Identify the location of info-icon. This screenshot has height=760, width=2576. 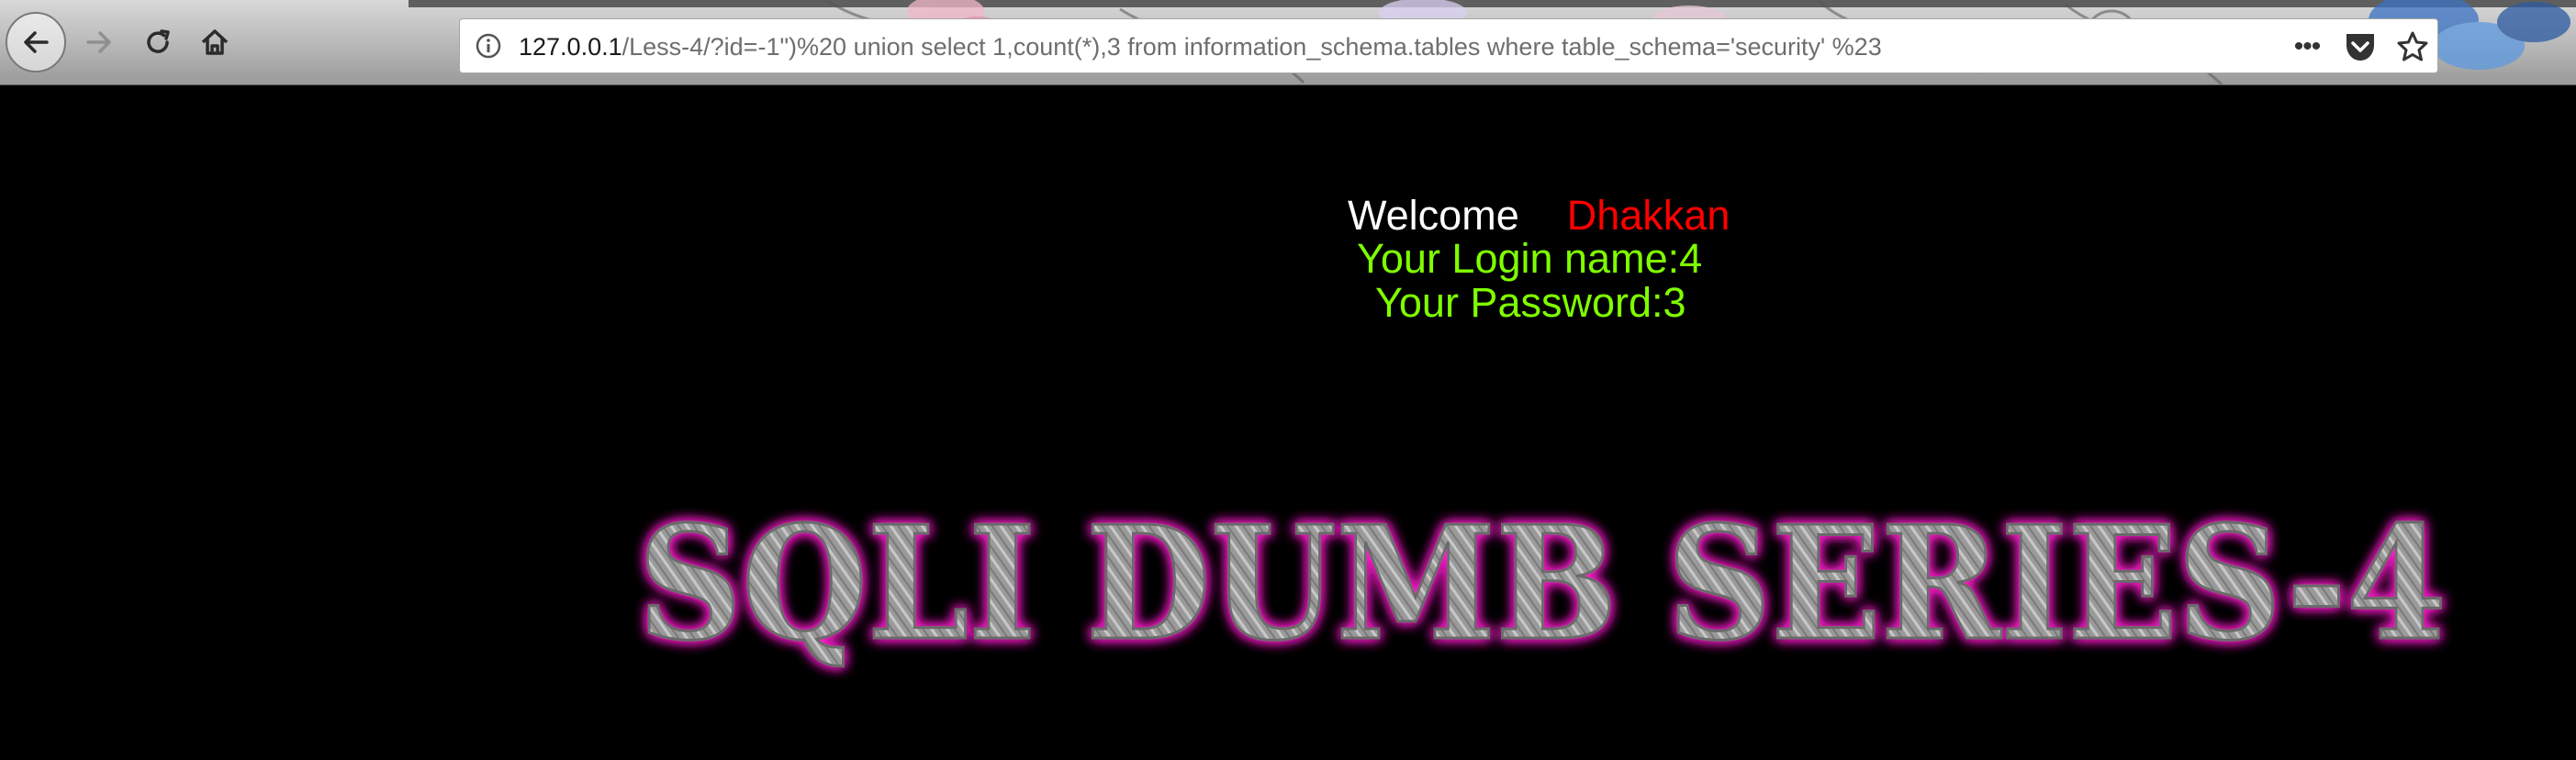
(488, 46).